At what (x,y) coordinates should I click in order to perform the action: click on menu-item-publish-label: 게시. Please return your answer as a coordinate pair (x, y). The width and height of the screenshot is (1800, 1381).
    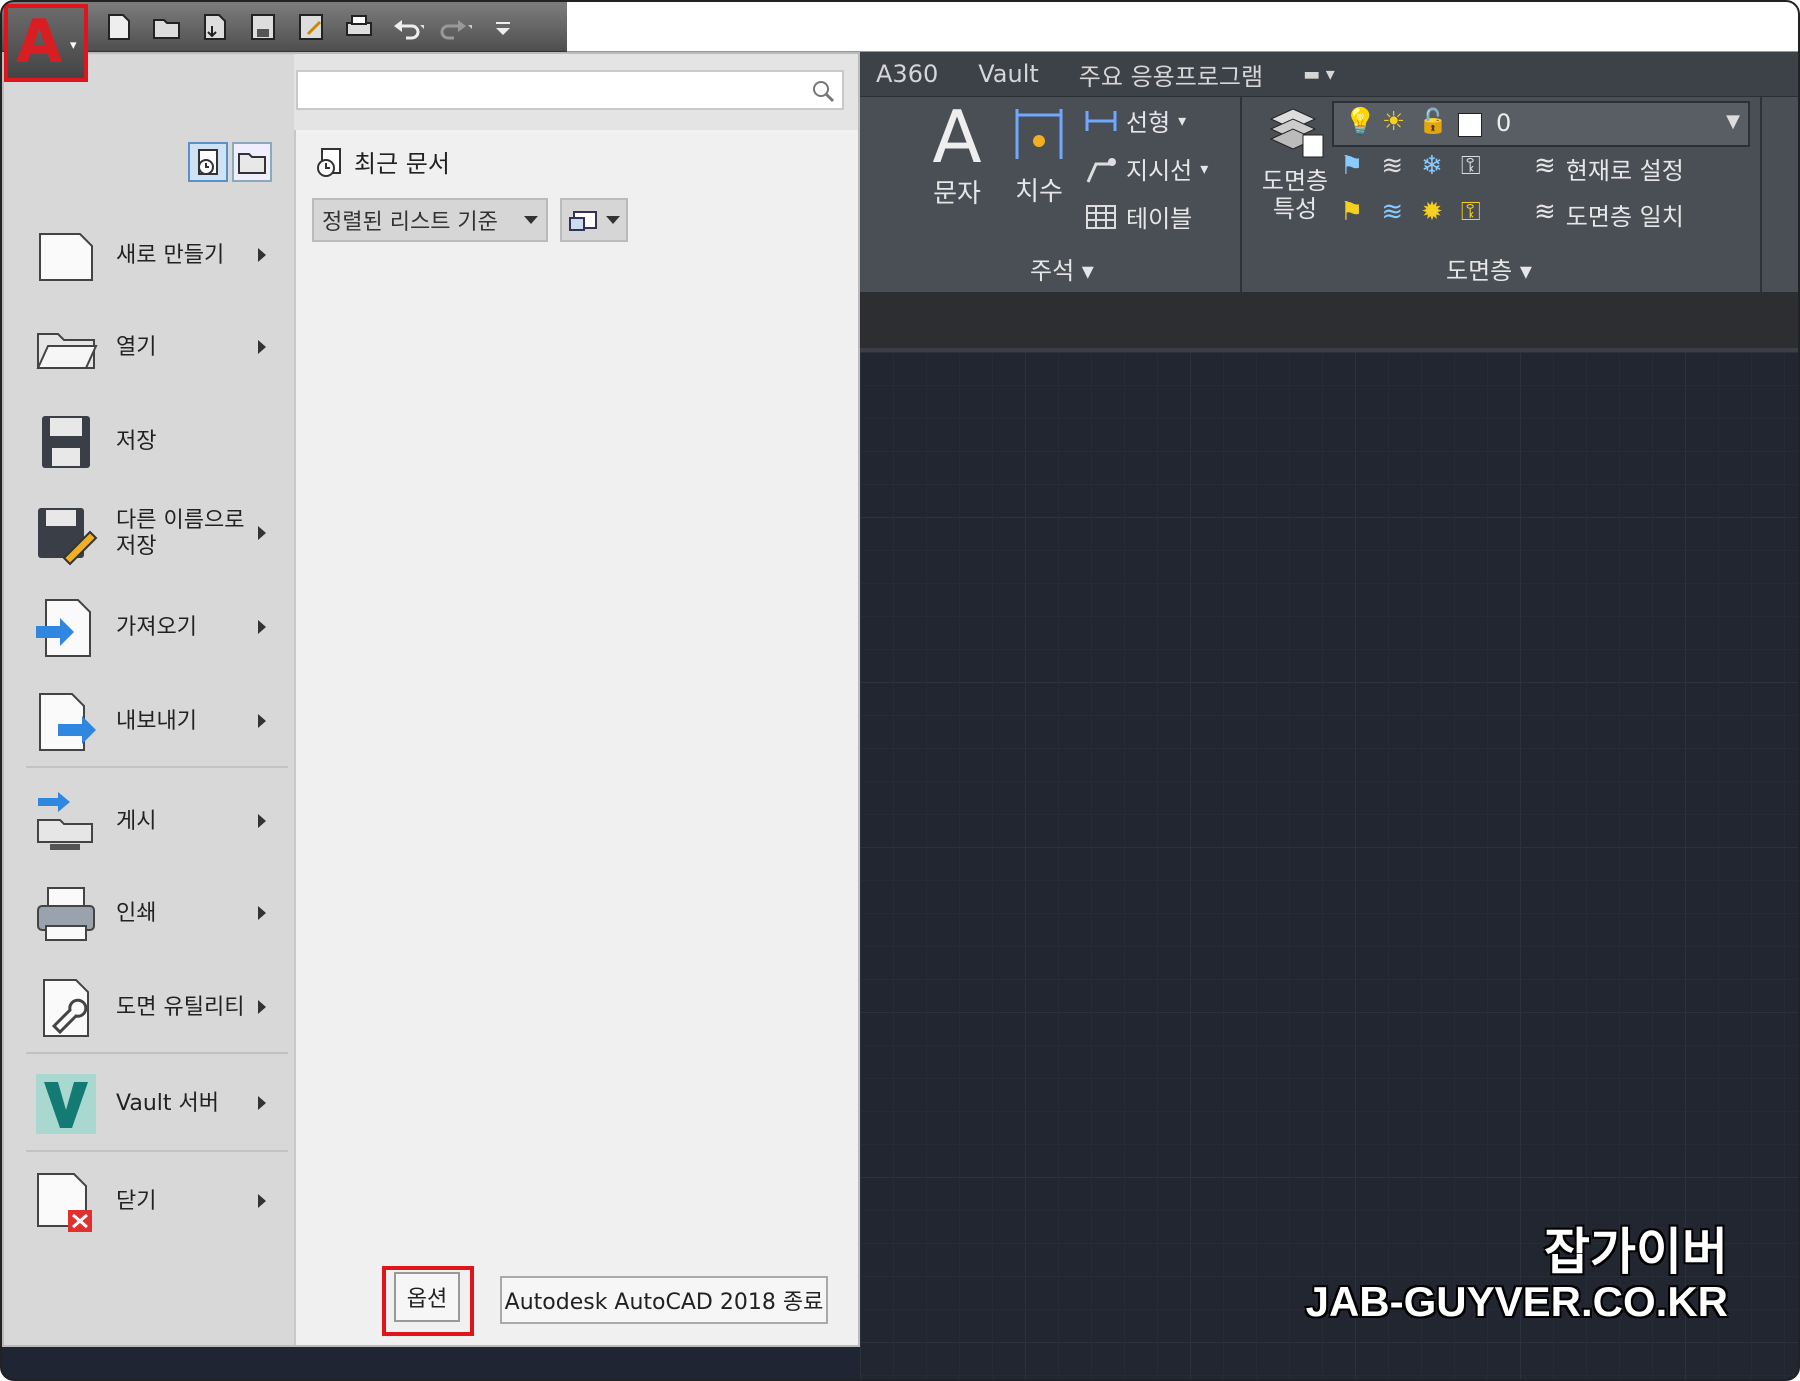
    Looking at the image, I should click on (136, 821).